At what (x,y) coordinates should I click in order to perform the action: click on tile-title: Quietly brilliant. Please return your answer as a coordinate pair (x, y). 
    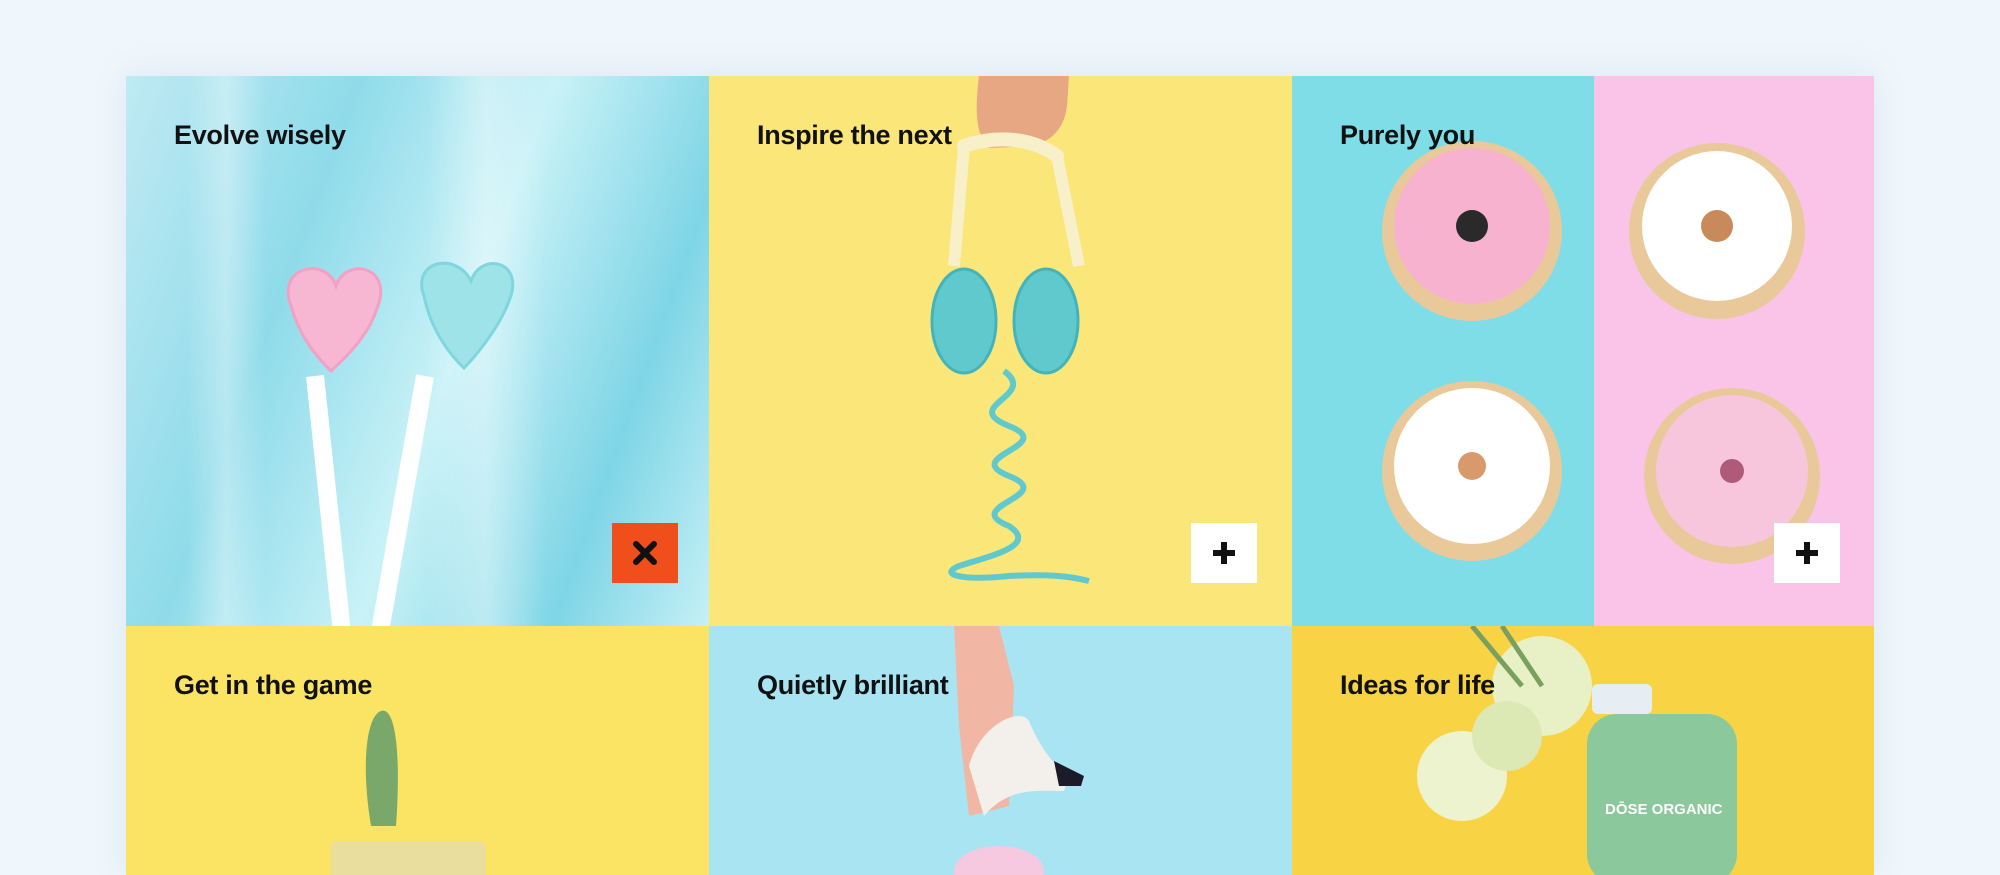
    Looking at the image, I should click on (853, 685).